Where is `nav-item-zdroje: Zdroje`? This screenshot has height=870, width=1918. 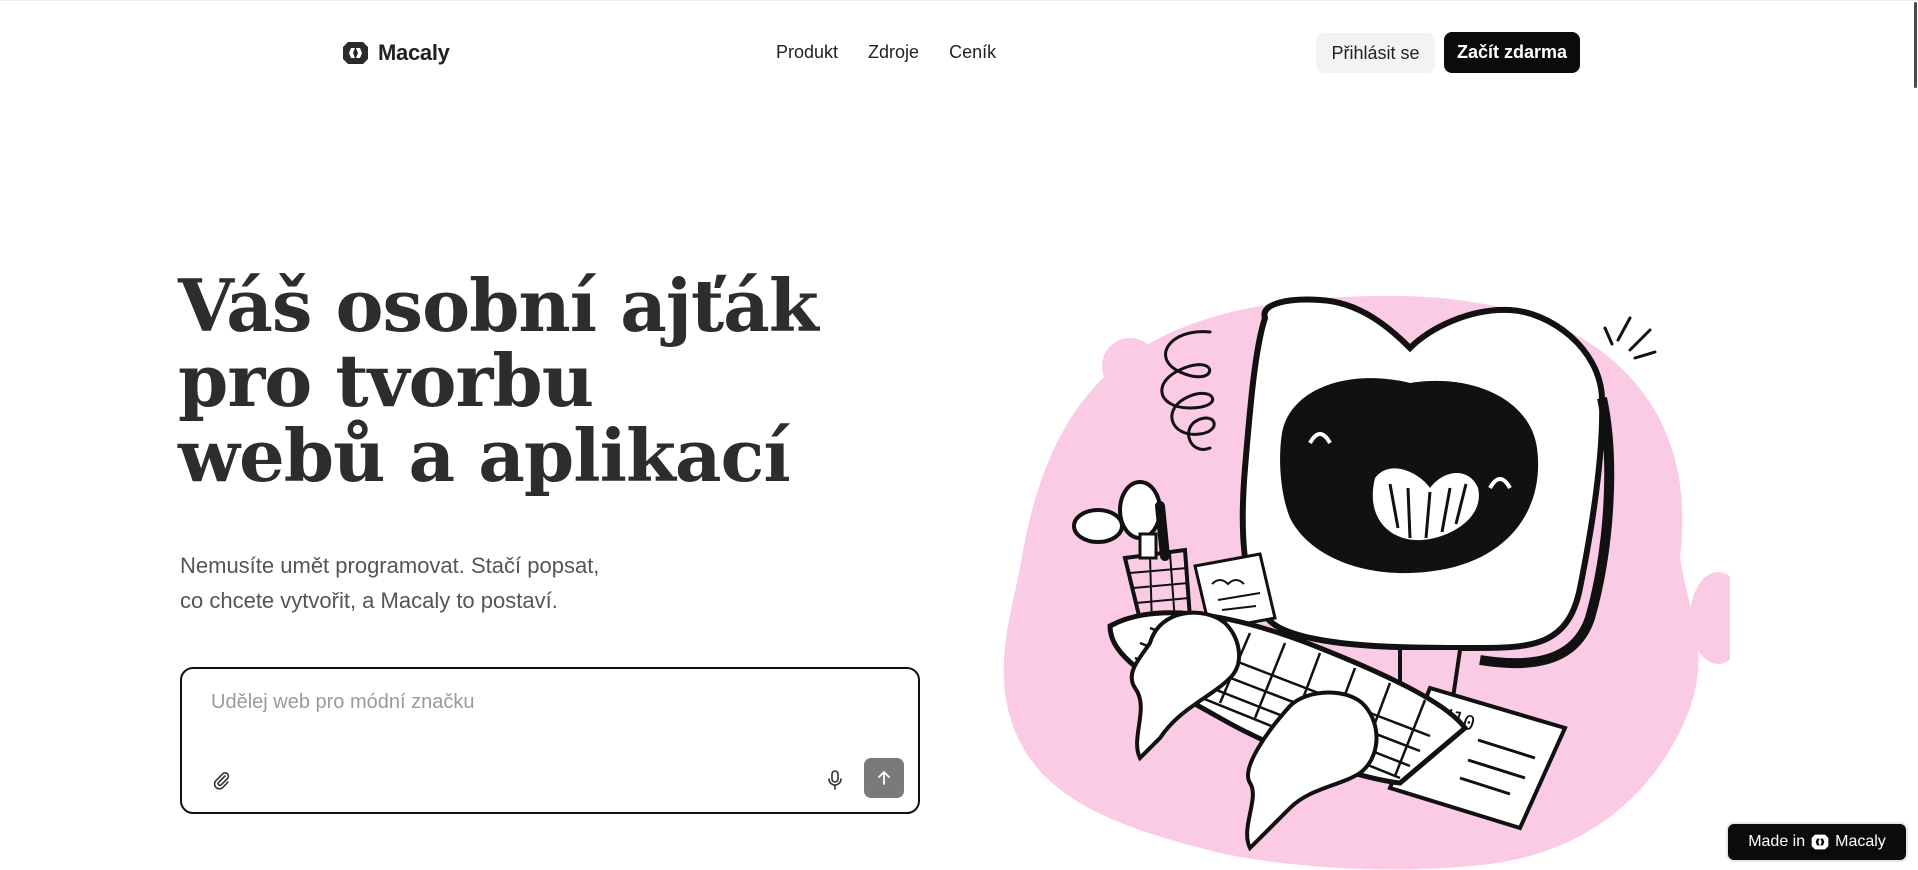
nav-item-zdroje: Zdroje is located at coordinates (893, 52).